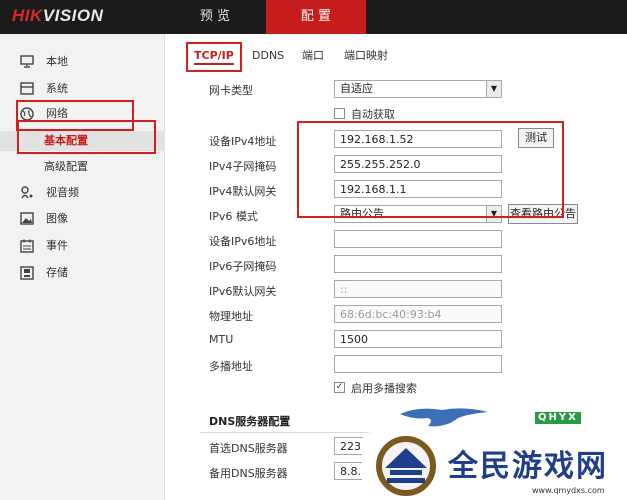  Describe the element at coordinates (493, 89) in the screenshot. I see `chevron-down-icon: ▼` at that location.